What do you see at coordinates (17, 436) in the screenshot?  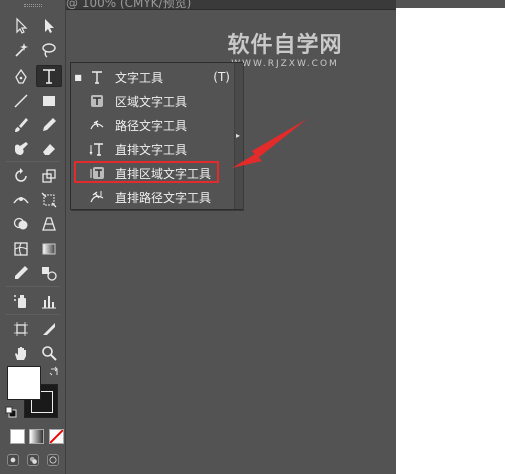 I see `color-mode-button` at bounding box center [17, 436].